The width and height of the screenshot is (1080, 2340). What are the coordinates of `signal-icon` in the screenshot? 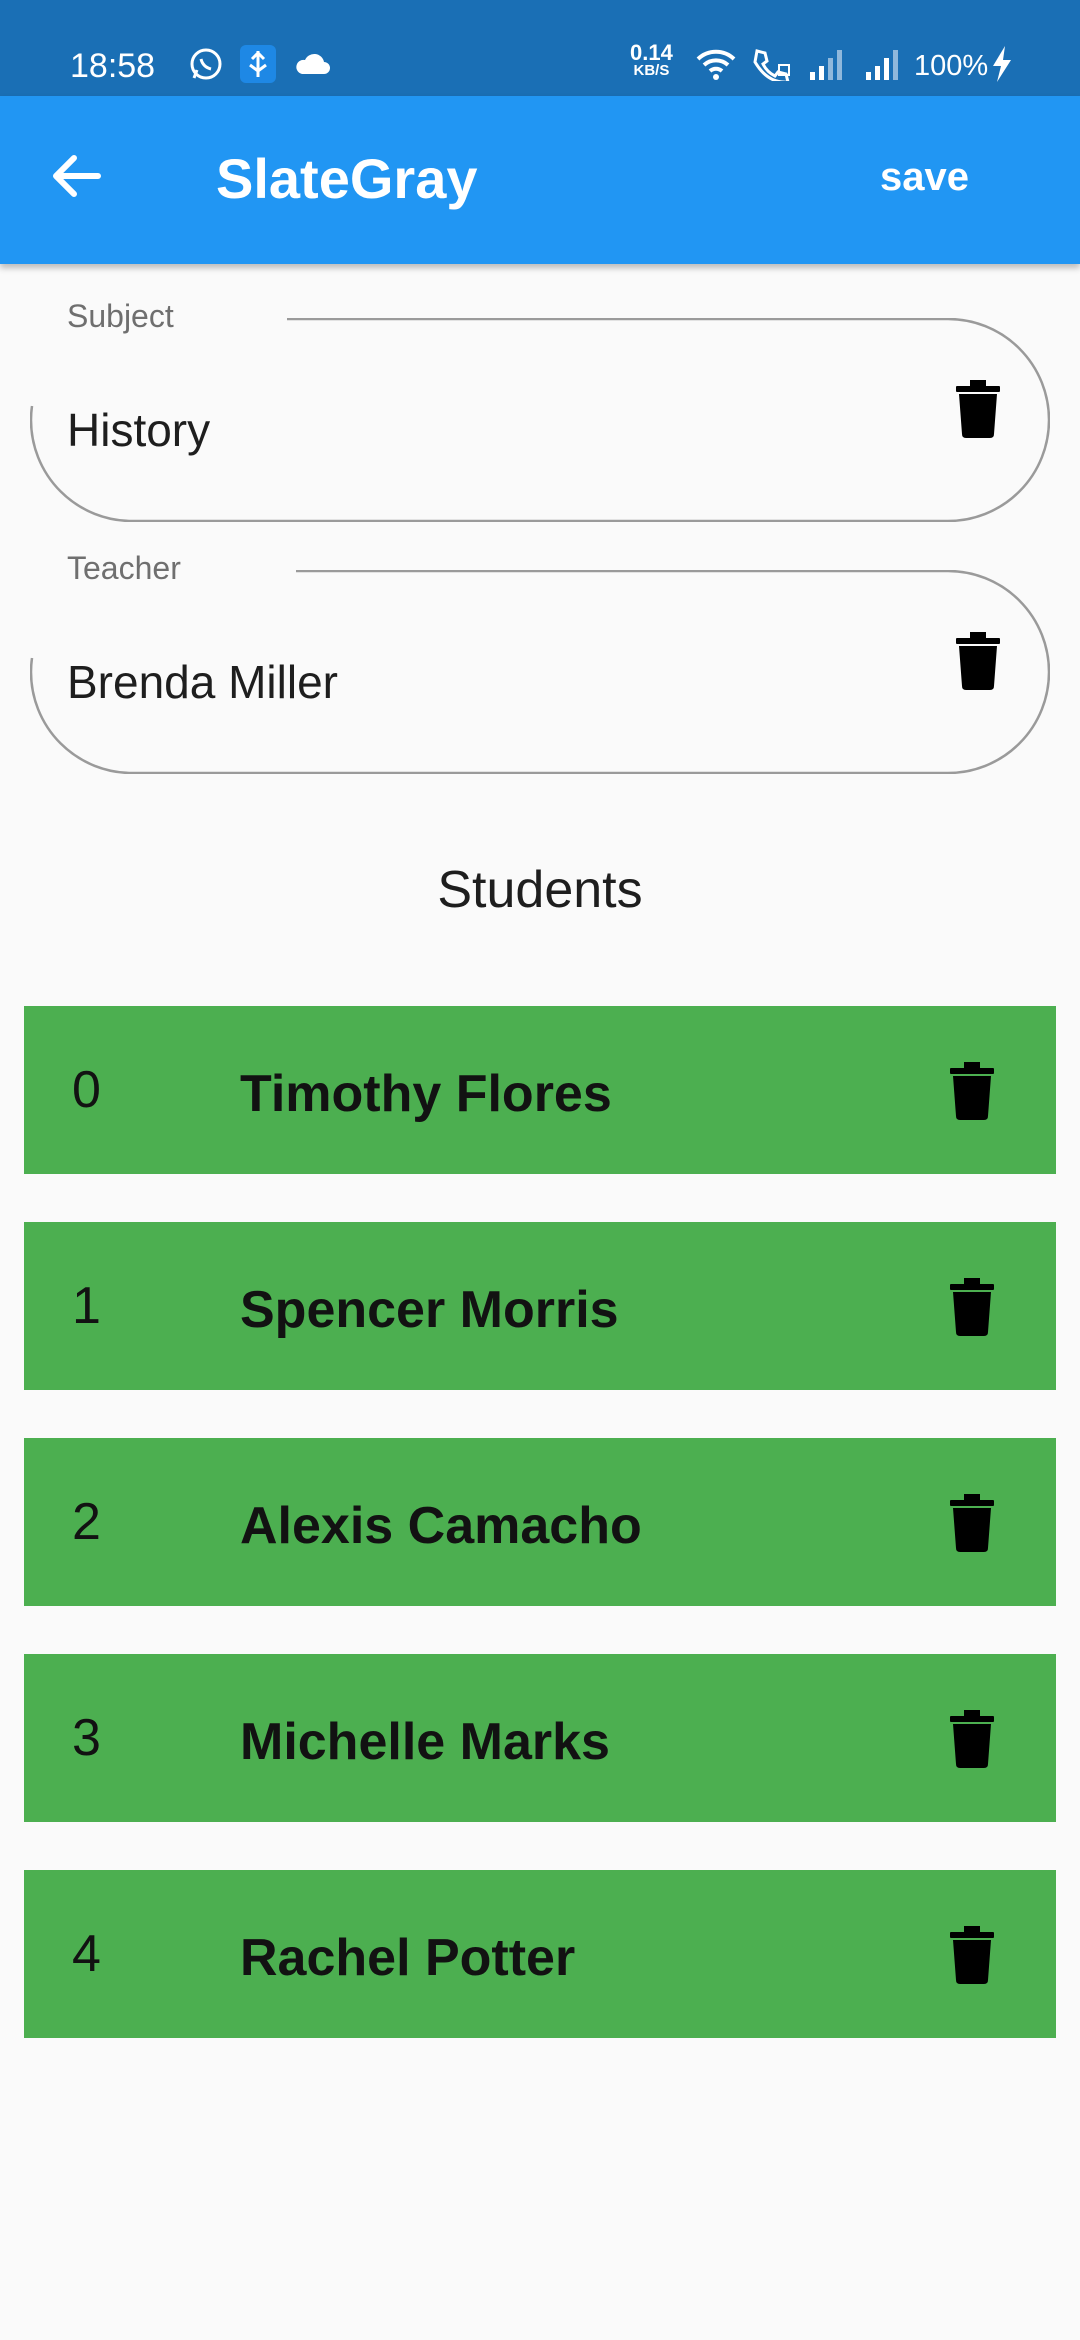 It's located at (826, 64).